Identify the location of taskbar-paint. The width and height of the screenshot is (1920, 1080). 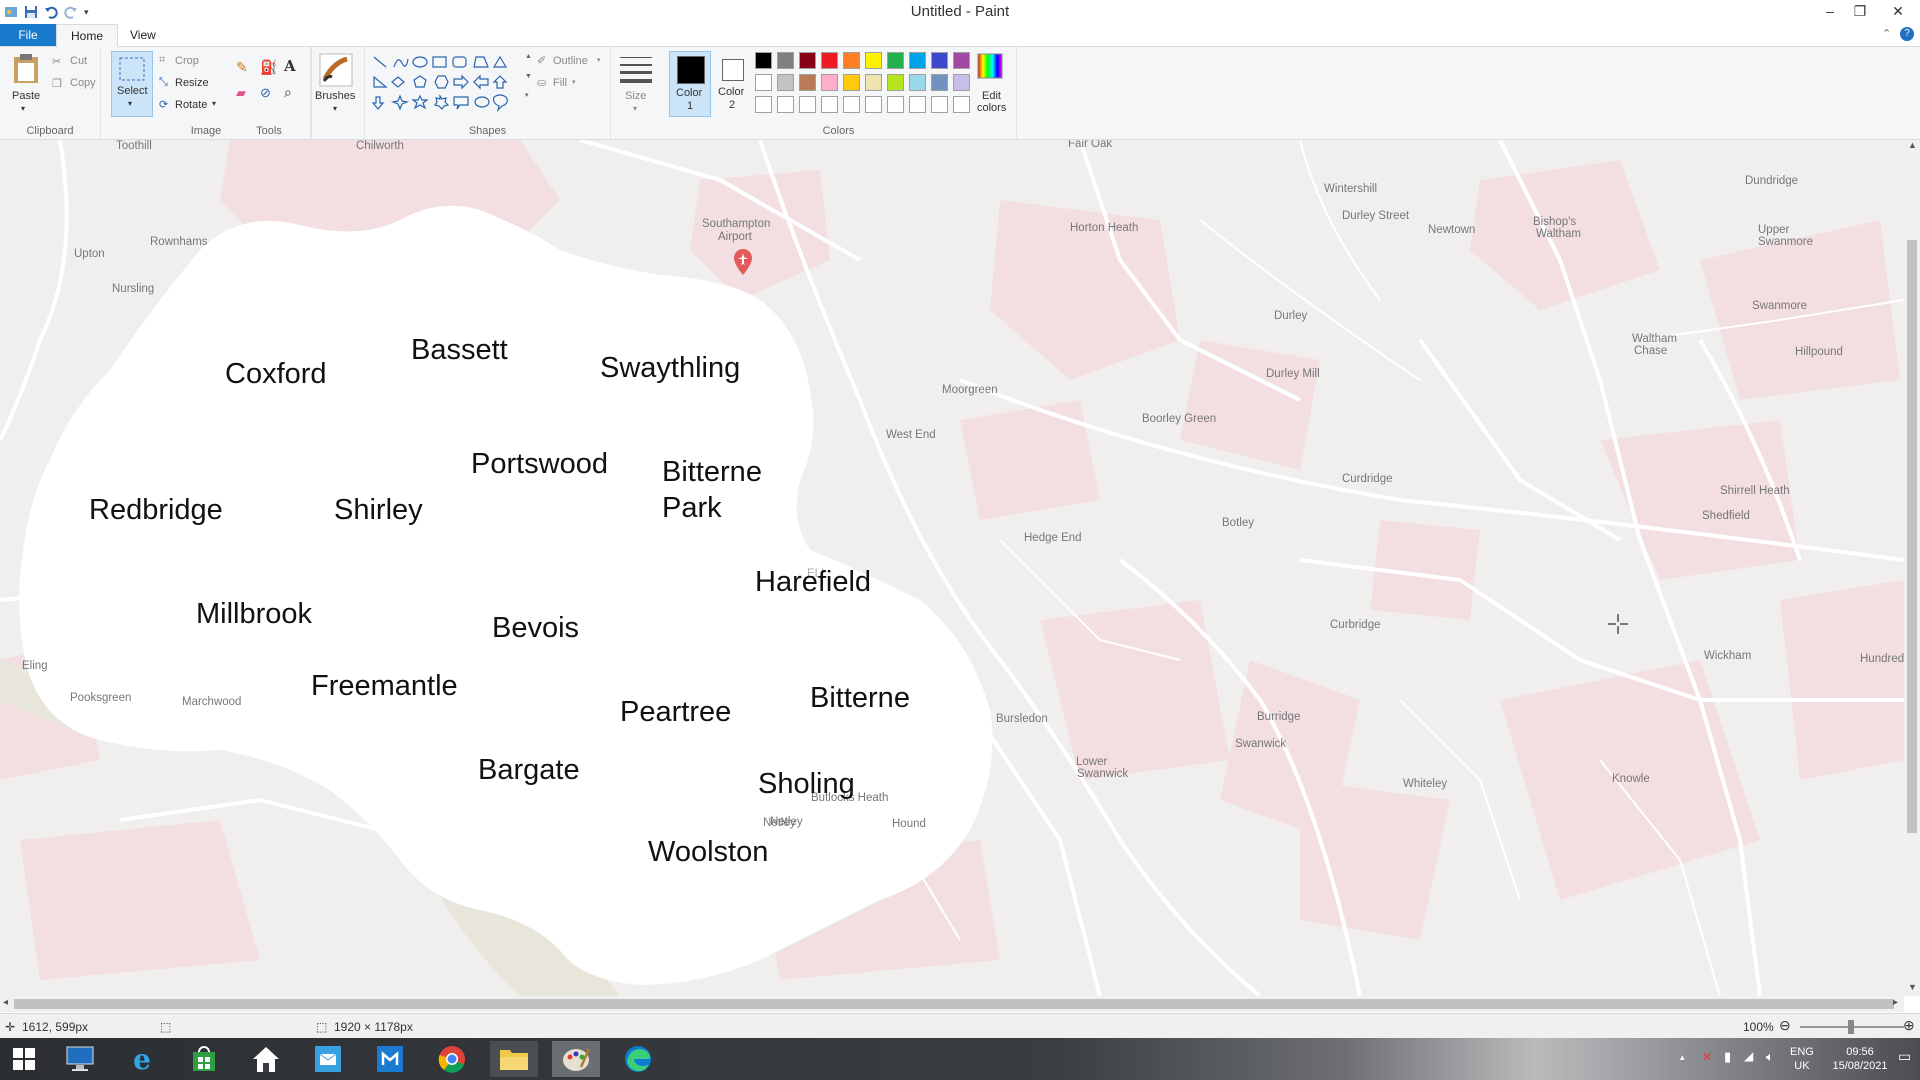
(576, 1059).